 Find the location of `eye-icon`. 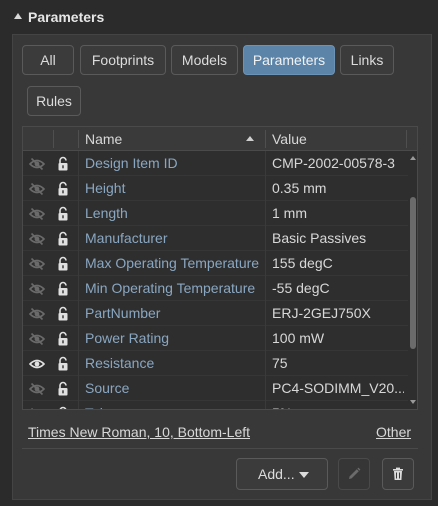

eye-icon is located at coordinates (37, 364).